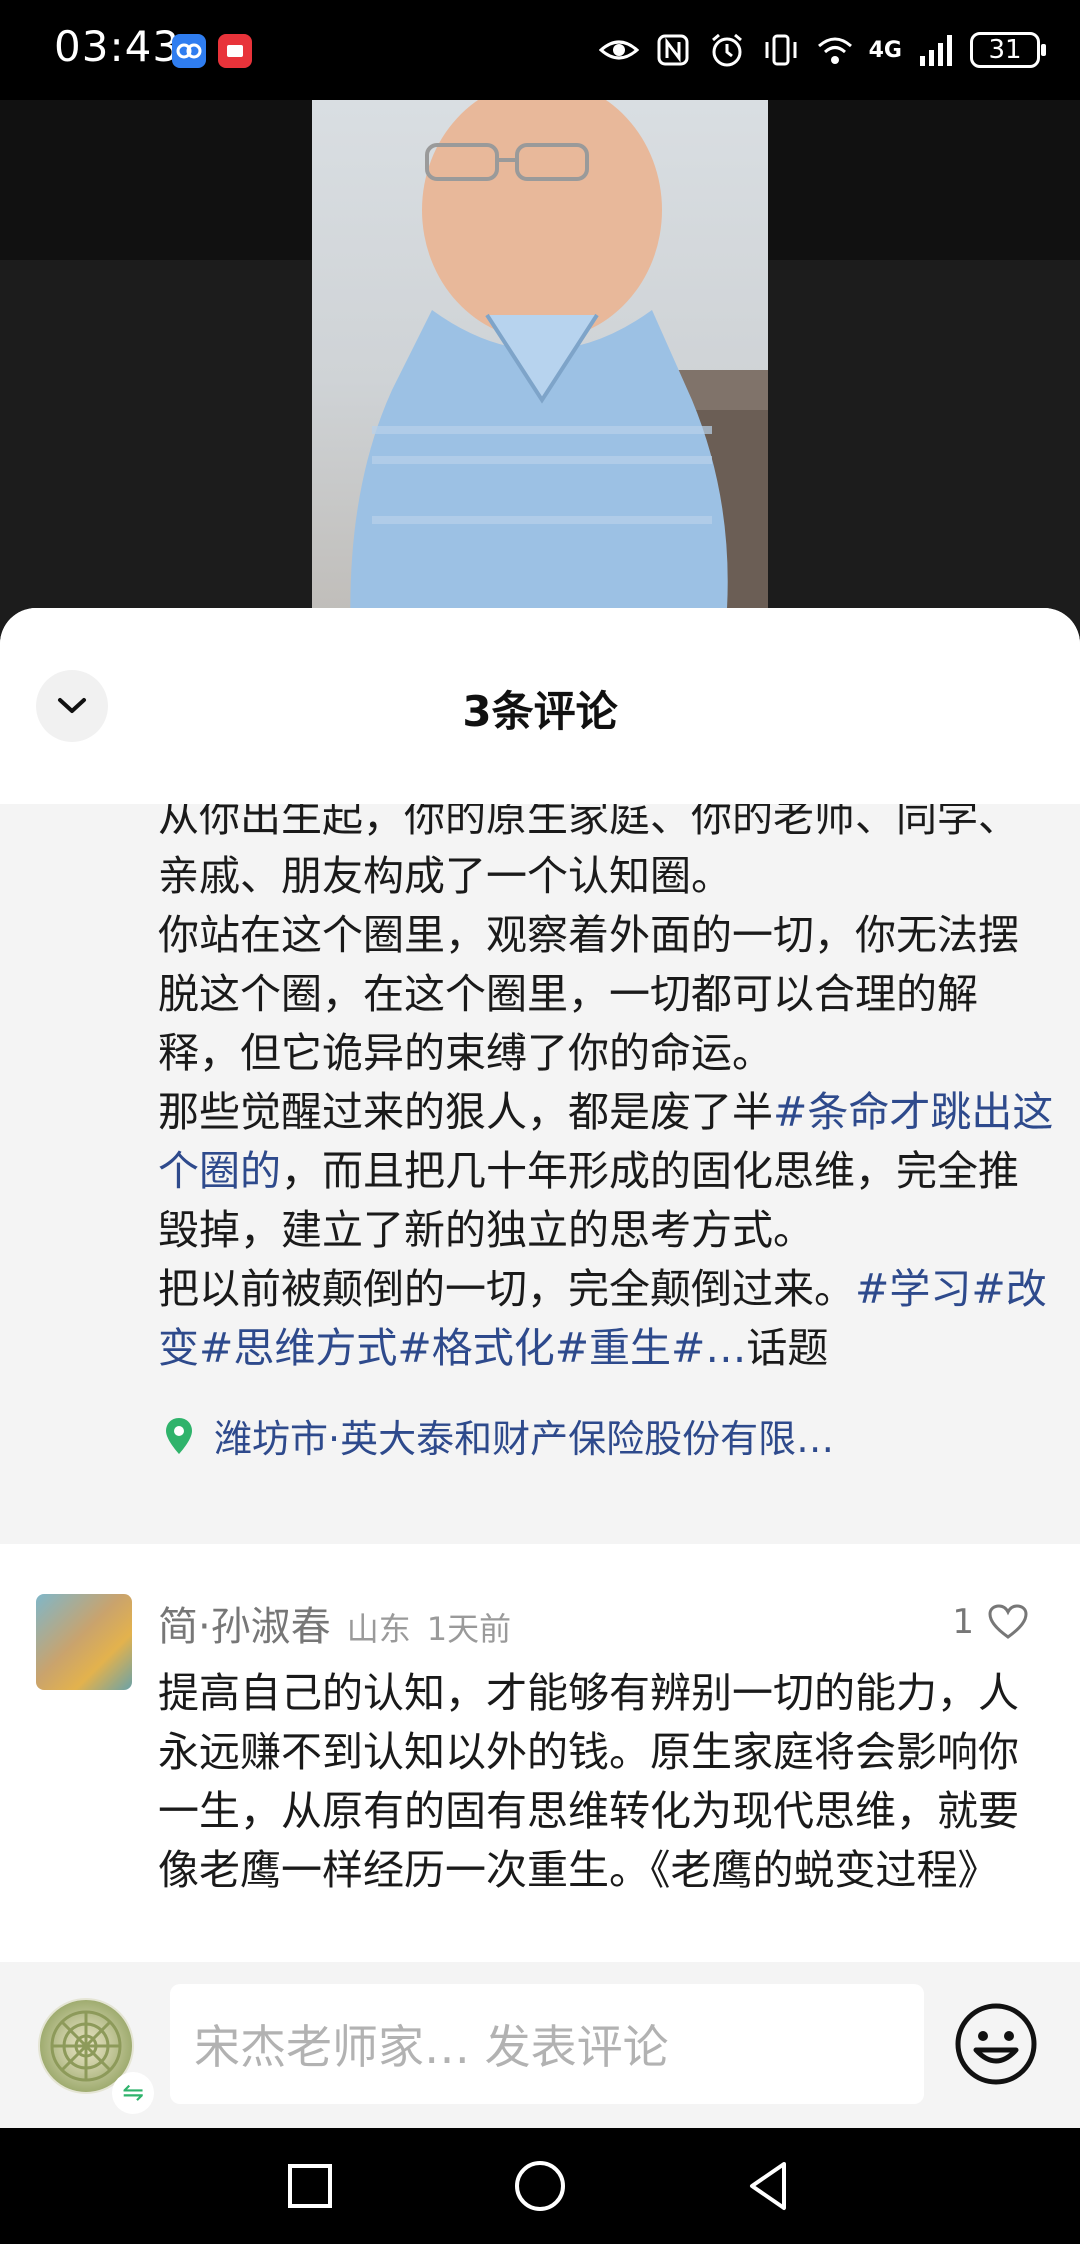 This screenshot has width=1080, height=2244. I want to click on wifi-icon, so click(834, 50).